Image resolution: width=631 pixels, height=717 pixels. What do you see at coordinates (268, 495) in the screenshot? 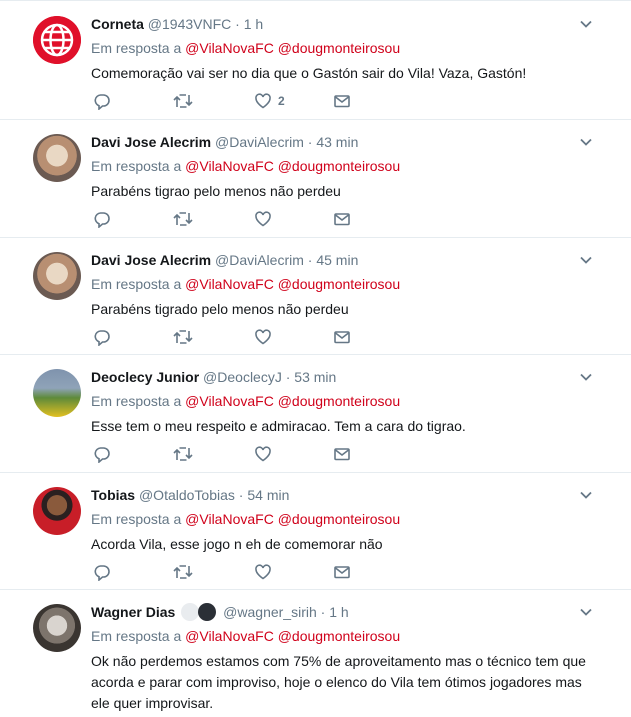
I see `timestamp: 54 min` at bounding box center [268, 495].